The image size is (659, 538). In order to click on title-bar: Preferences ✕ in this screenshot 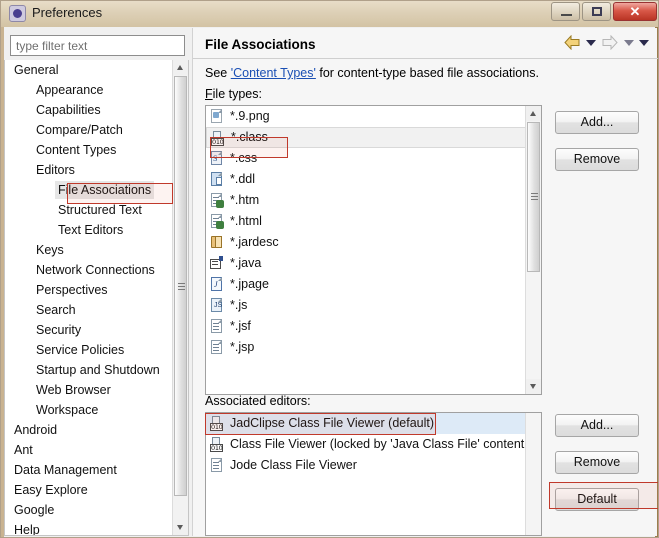, I will do `click(329, 14)`.